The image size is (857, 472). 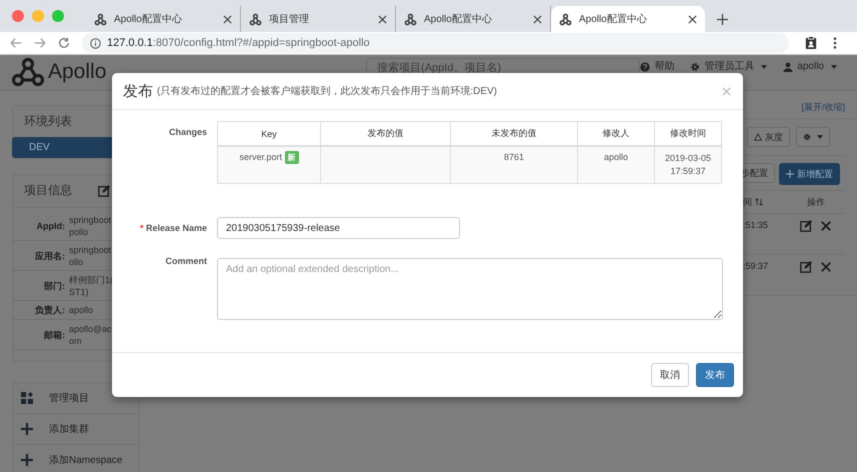 What do you see at coordinates (138, 91) in the screenshot?
I see `dialog-title: 发布` at bounding box center [138, 91].